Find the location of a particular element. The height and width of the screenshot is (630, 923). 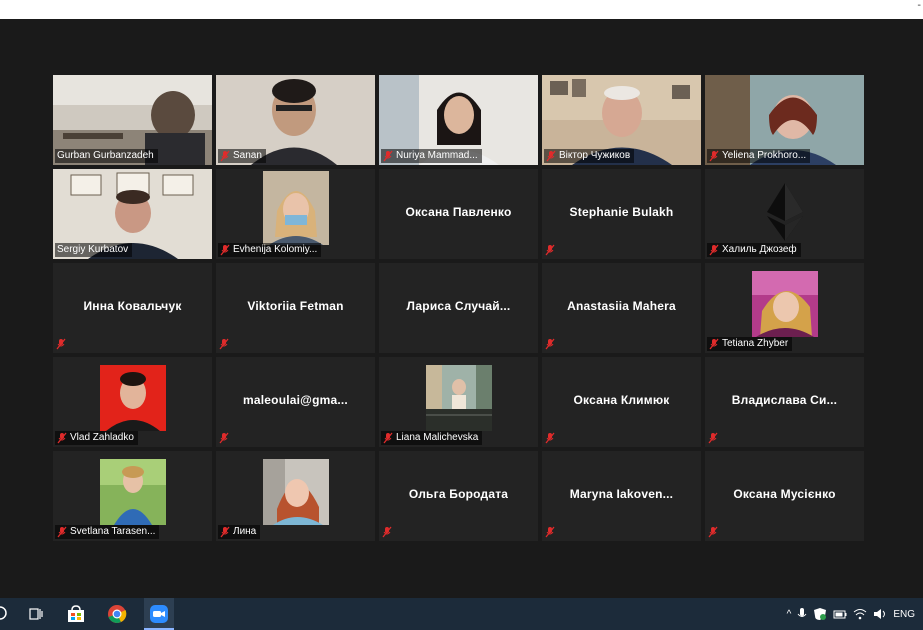

participant-name: Stephanie Bulakh is located at coordinates (621, 212).